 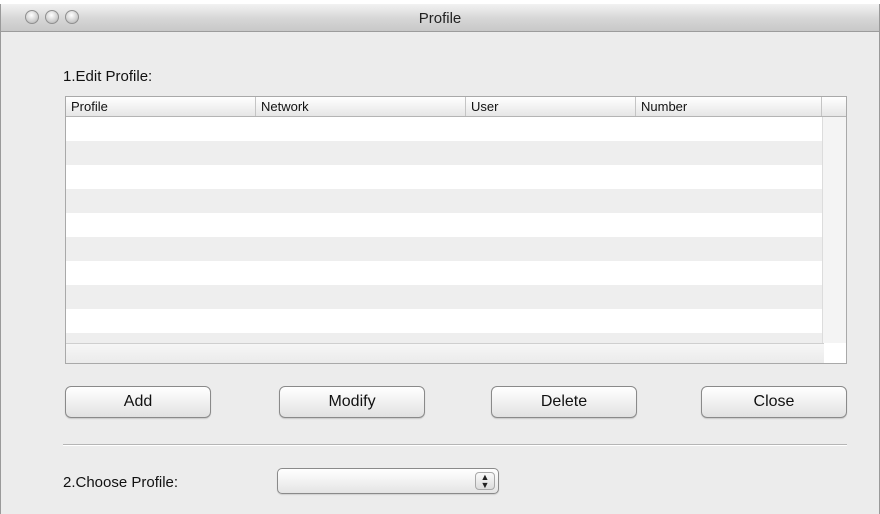 I want to click on column-header-user: User, so click(x=551, y=106).